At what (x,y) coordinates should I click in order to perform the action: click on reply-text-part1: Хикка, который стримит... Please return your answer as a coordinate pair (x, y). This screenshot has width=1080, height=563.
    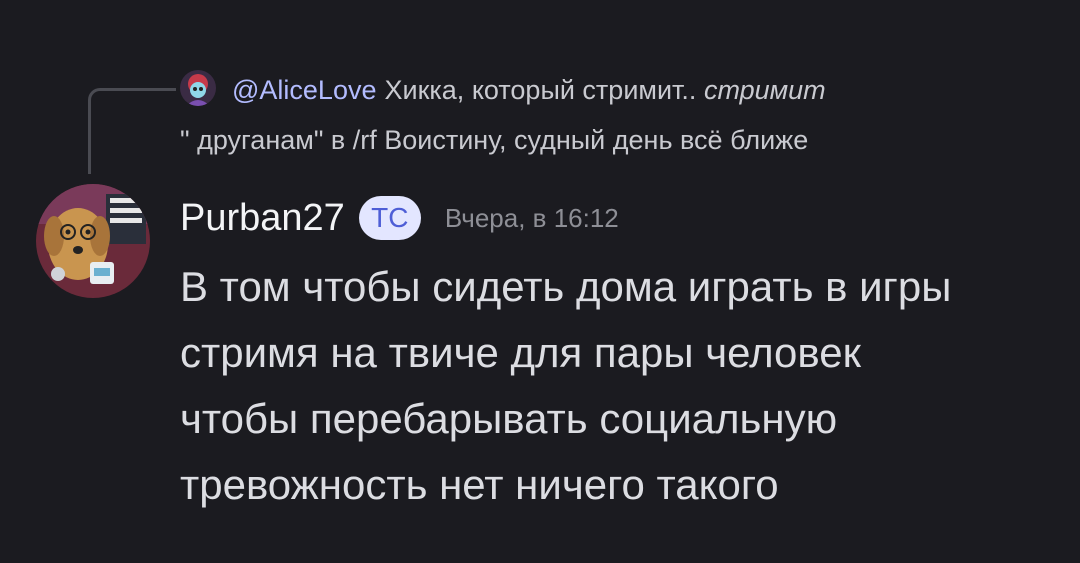
    Looking at the image, I should click on (544, 90).